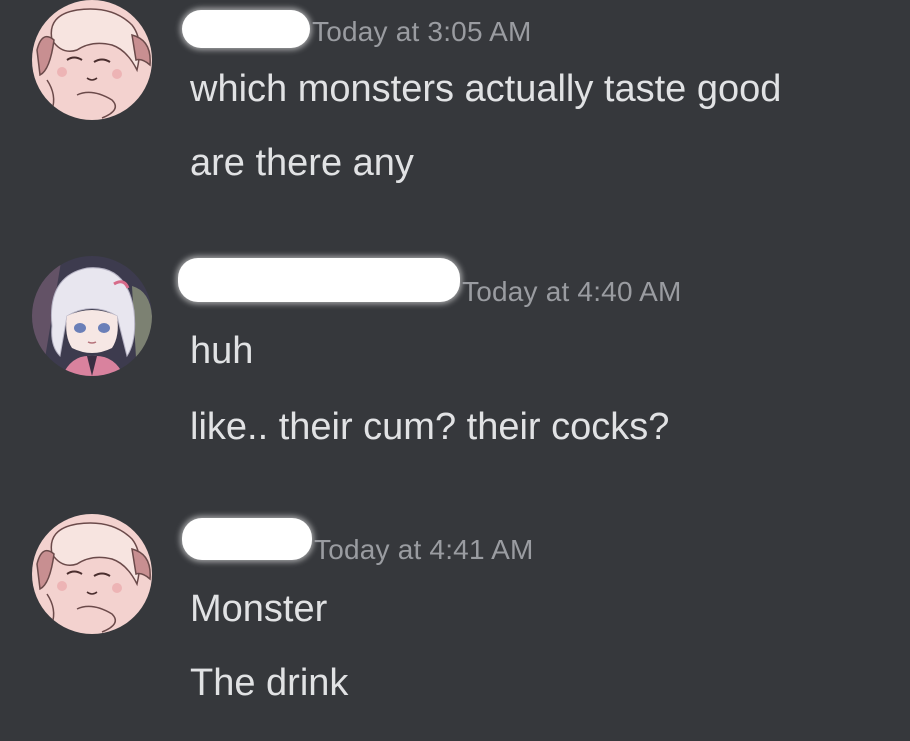  I want to click on message-text: are there any, so click(302, 163).